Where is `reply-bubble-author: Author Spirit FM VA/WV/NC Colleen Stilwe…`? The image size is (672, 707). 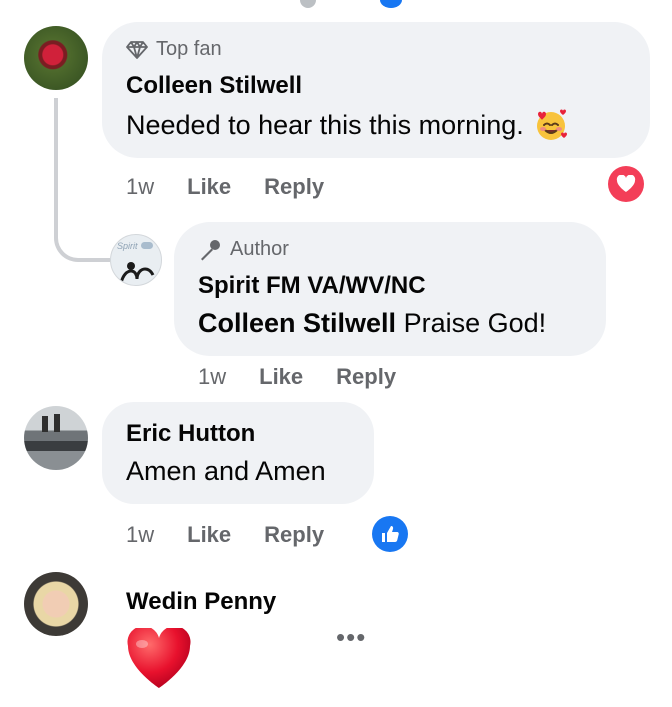 reply-bubble-author: Author Spirit FM VA/WV/NC Colleen Stilwe… is located at coordinates (390, 289).